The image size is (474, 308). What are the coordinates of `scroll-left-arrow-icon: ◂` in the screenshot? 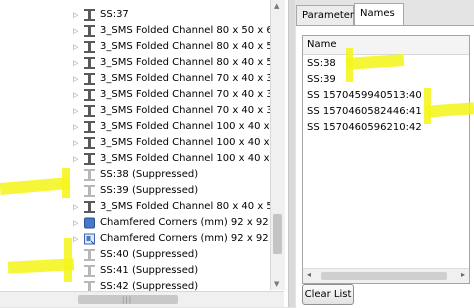 It's located at (309, 274).